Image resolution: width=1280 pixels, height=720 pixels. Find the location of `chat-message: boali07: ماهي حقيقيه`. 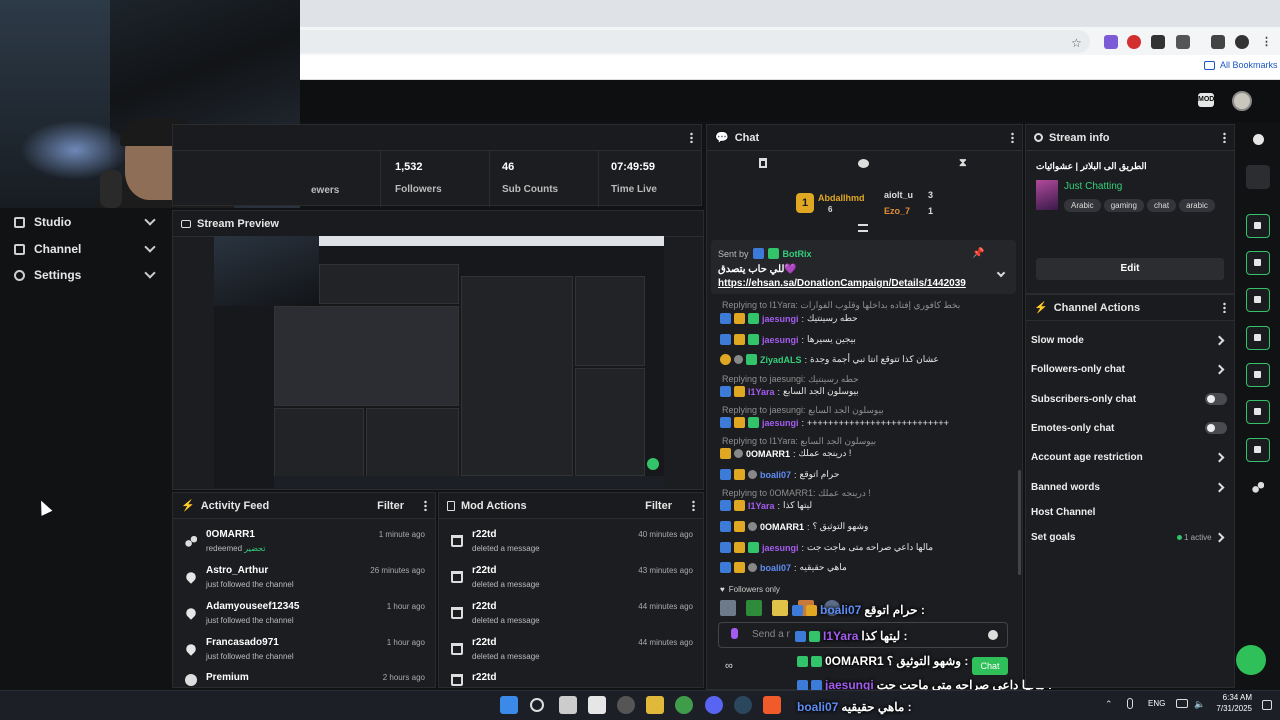

chat-message: boali07: ماهي حقيقيه is located at coordinates (783, 567).